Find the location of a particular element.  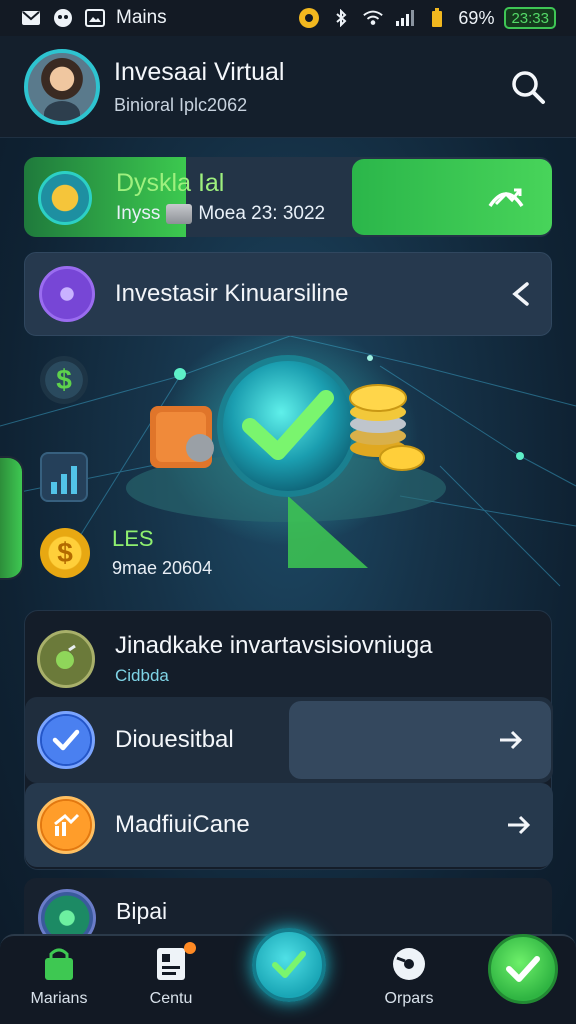

battery-time-badge: 23:33 is located at coordinates (530, 18).